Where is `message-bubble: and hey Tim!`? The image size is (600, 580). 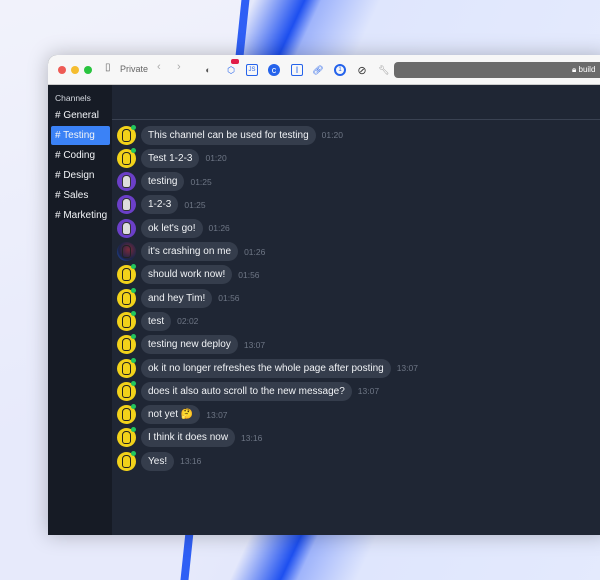 message-bubble: and hey Tim! is located at coordinates (177, 298).